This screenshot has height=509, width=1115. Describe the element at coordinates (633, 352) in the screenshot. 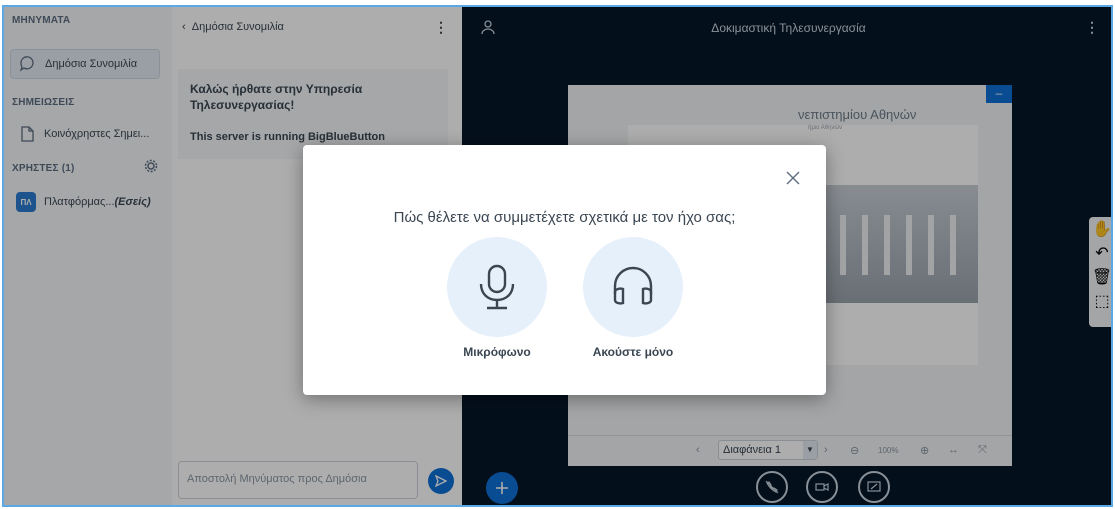

I see `listen-only-label: Ακούστε μόνο` at that location.